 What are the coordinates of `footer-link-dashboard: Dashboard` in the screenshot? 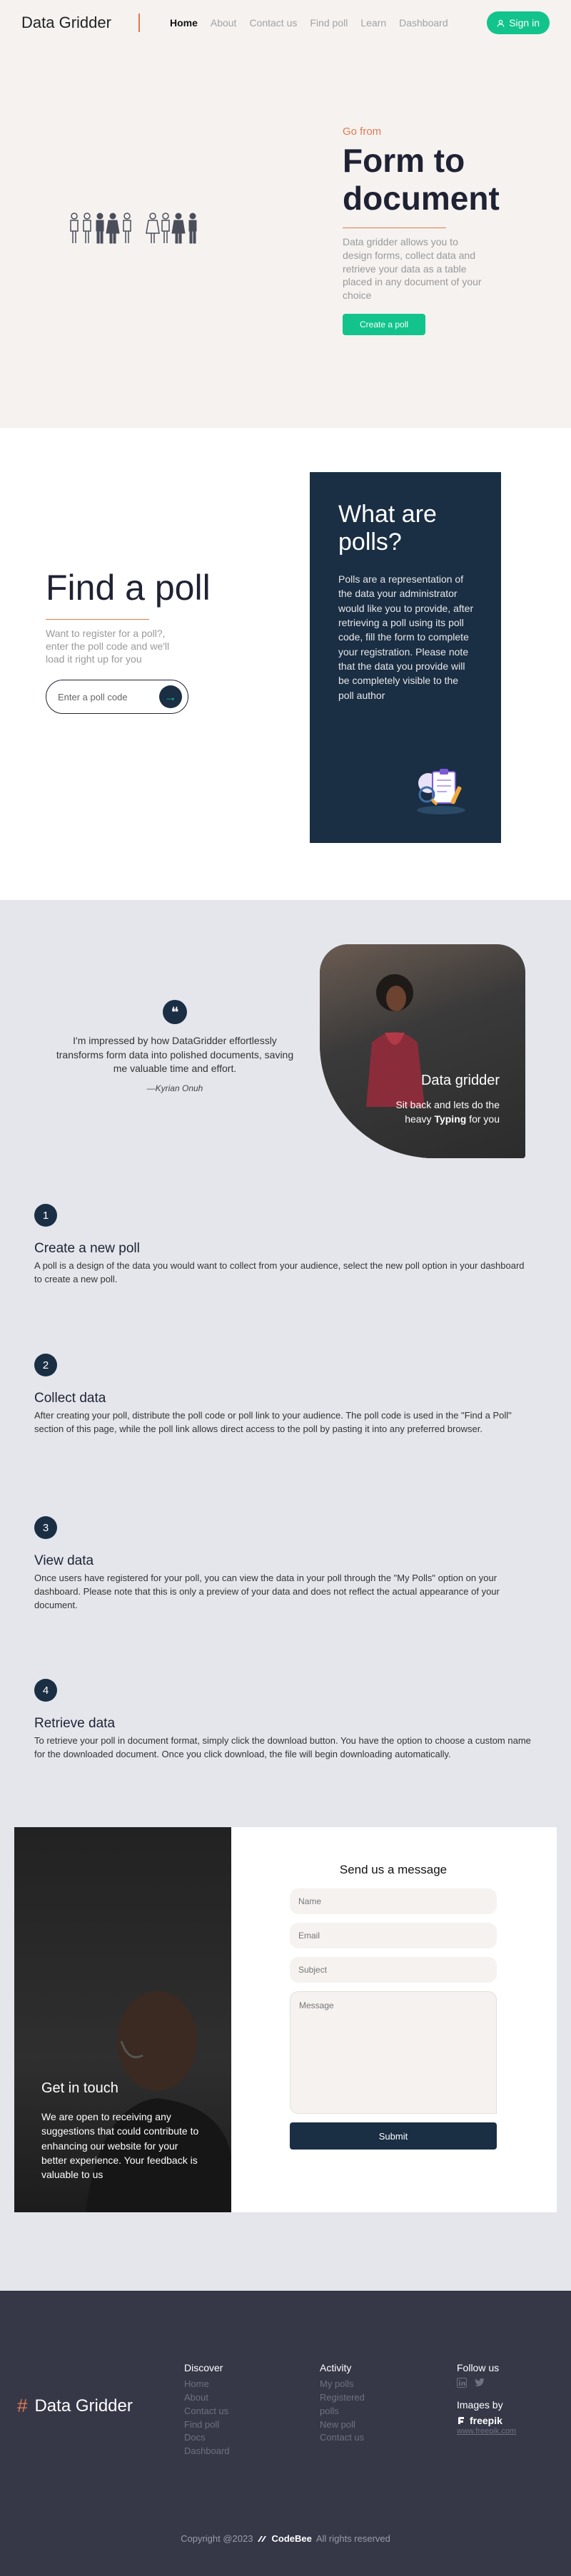 It's located at (207, 2451).